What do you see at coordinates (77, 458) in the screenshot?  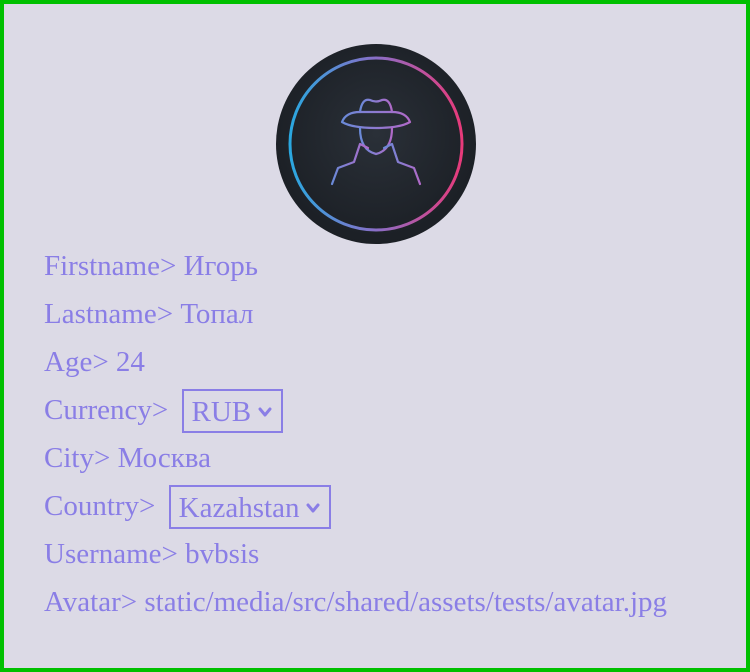 I see `city-label: City>` at bounding box center [77, 458].